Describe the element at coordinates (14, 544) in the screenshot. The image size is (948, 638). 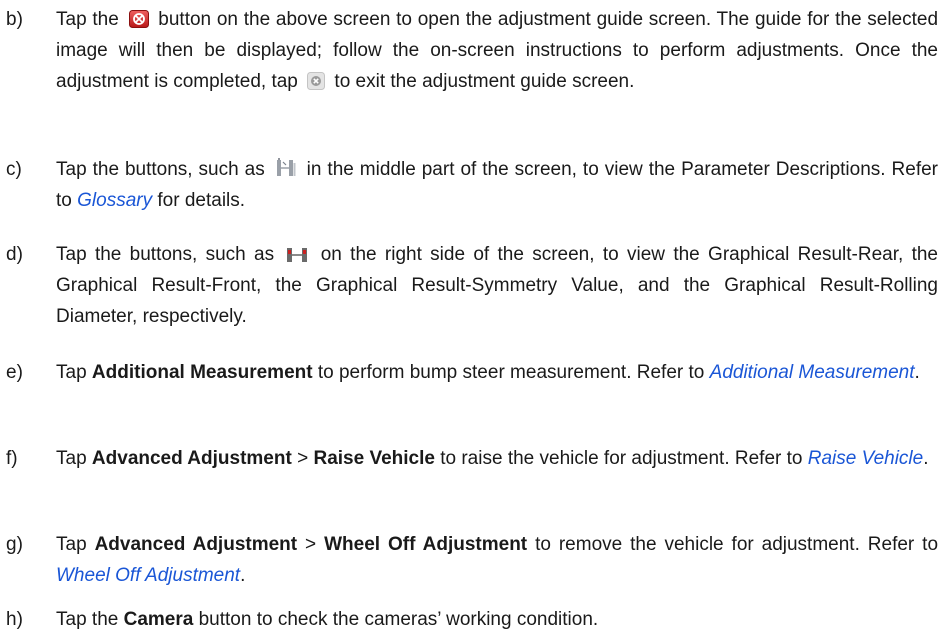
I see `list-marker: g)` at that location.